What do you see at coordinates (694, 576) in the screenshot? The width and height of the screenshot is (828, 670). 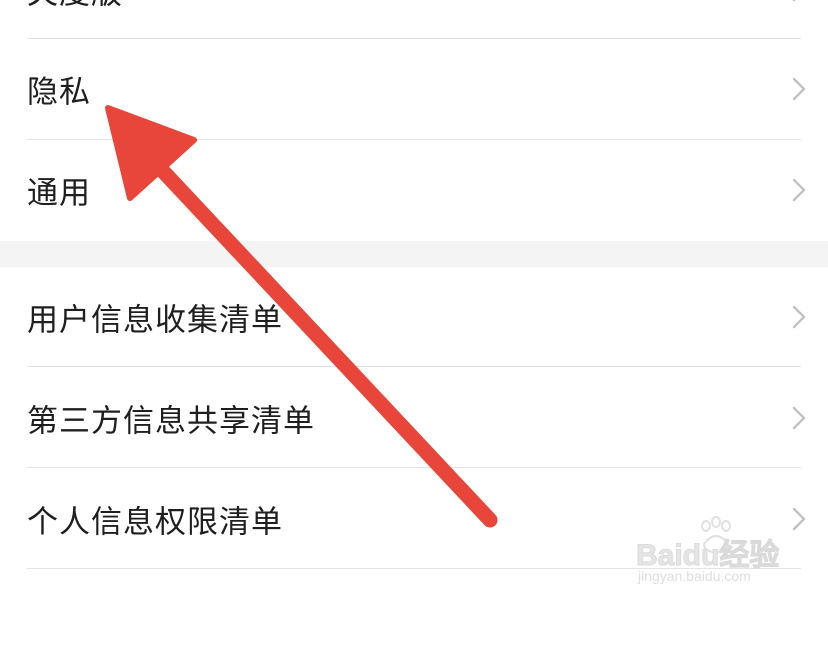 I see `watermark-url: jingyan.baidu.com` at bounding box center [694, 576].